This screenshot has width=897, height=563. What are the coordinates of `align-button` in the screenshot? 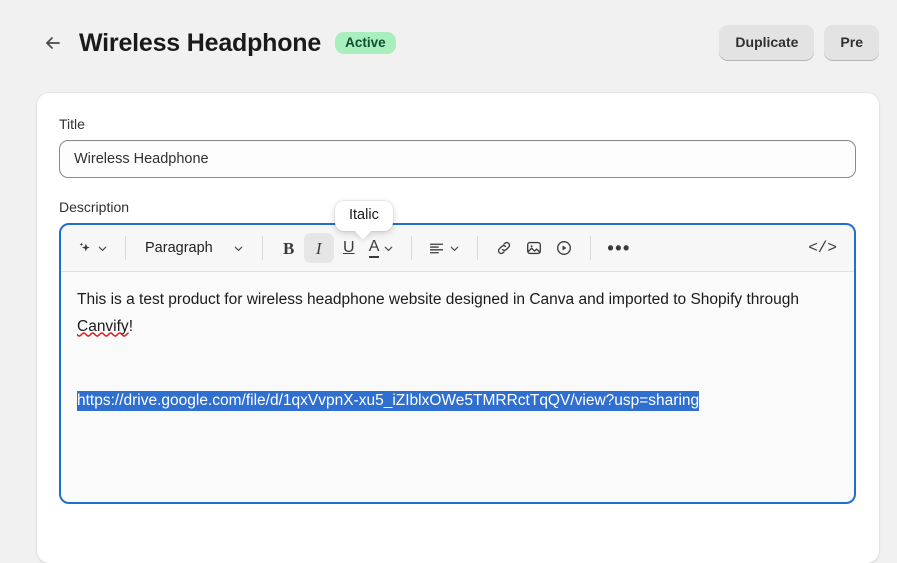 It's located at (444, 248).